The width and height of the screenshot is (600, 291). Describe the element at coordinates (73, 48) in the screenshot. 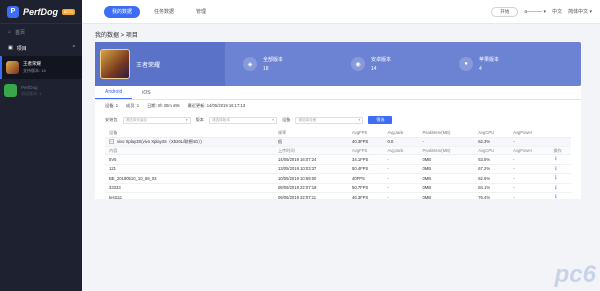

I see `chevron-up-icon: ⌃` at that location.